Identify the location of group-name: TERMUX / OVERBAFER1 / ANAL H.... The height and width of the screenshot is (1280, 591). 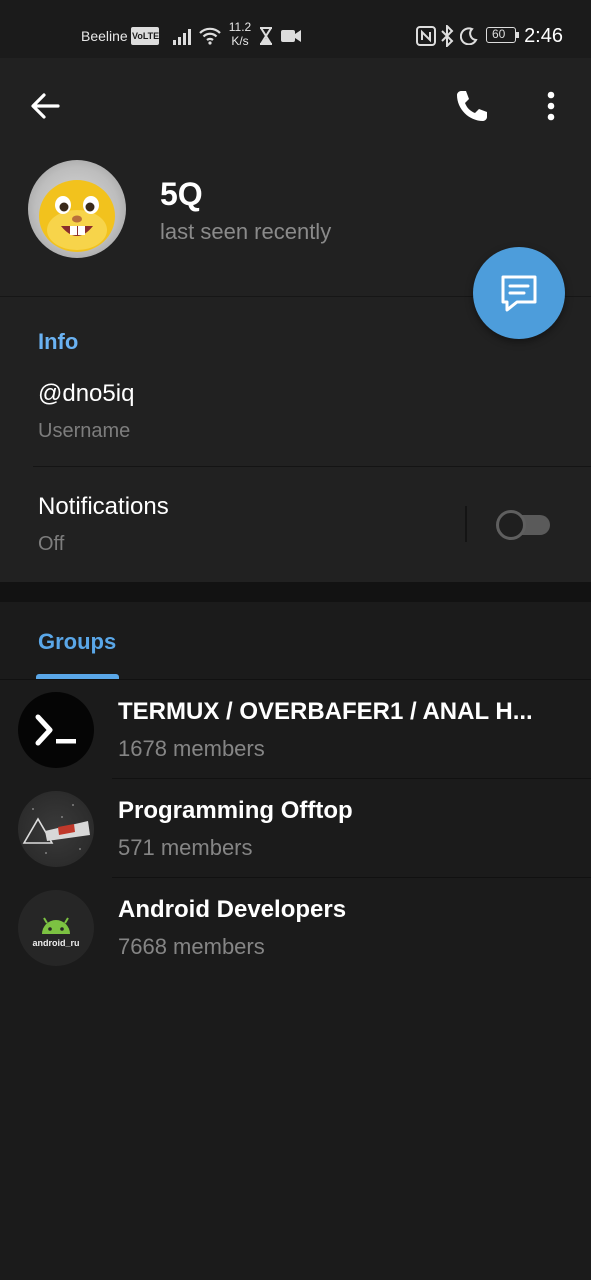
(325, 711).